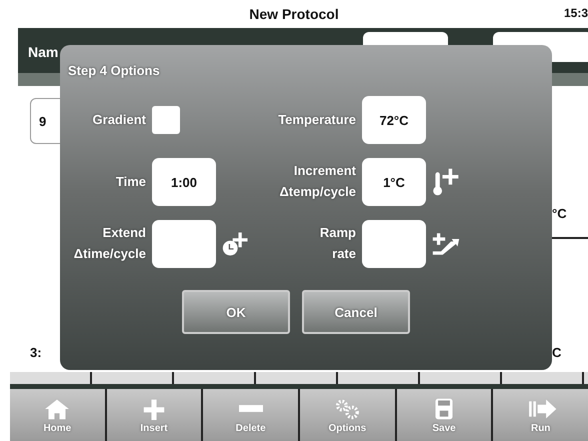 The height and width of the screenshot is (441, 588). What do you see at coordinates (250, 415) in the screenshot?
I see `toolbar-button: Delete` at bounding box center [250, 415].